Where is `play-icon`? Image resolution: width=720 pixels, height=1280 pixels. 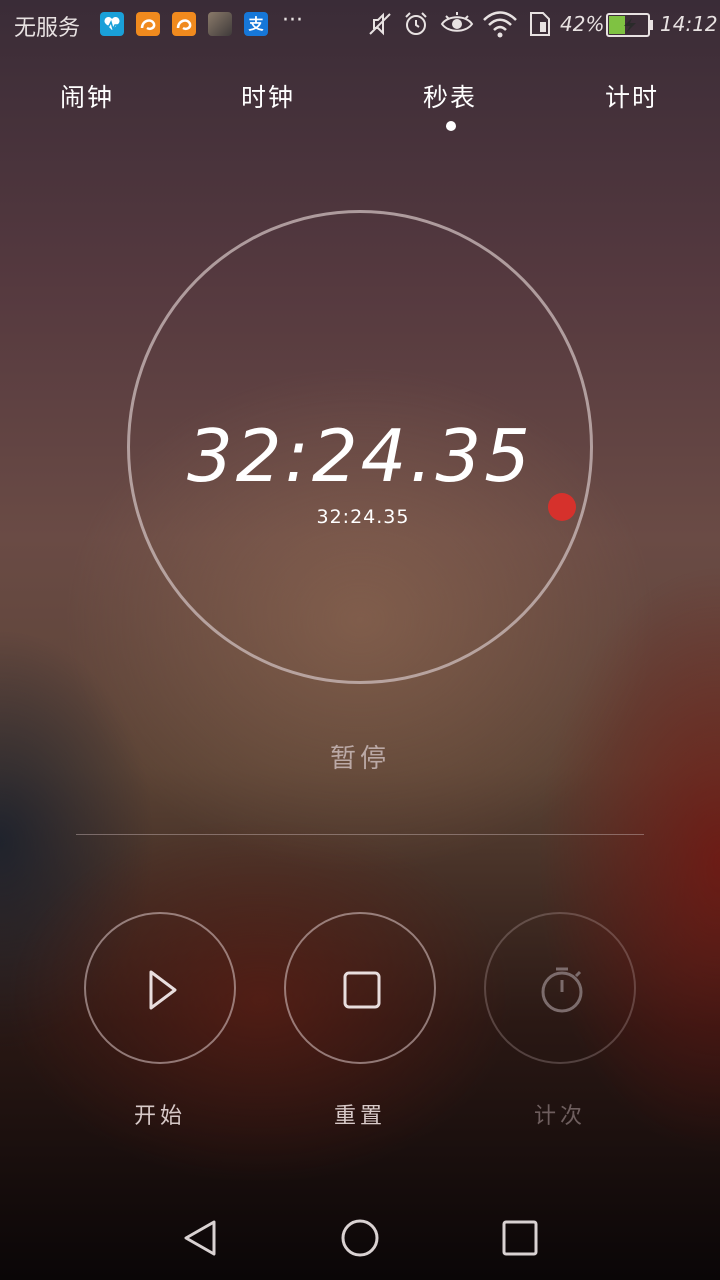
play-icon is located at coordinates (163, 990).